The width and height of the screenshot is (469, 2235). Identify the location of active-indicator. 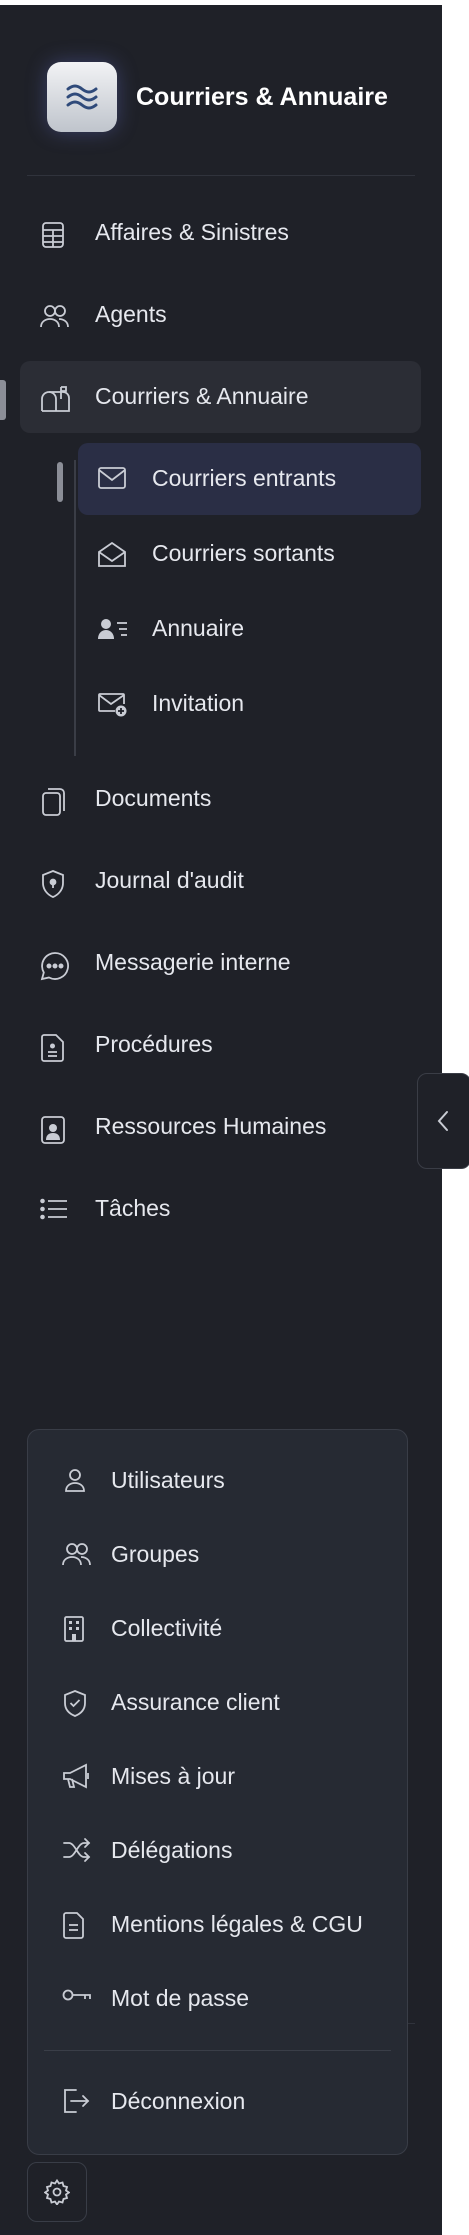
(3, 400).